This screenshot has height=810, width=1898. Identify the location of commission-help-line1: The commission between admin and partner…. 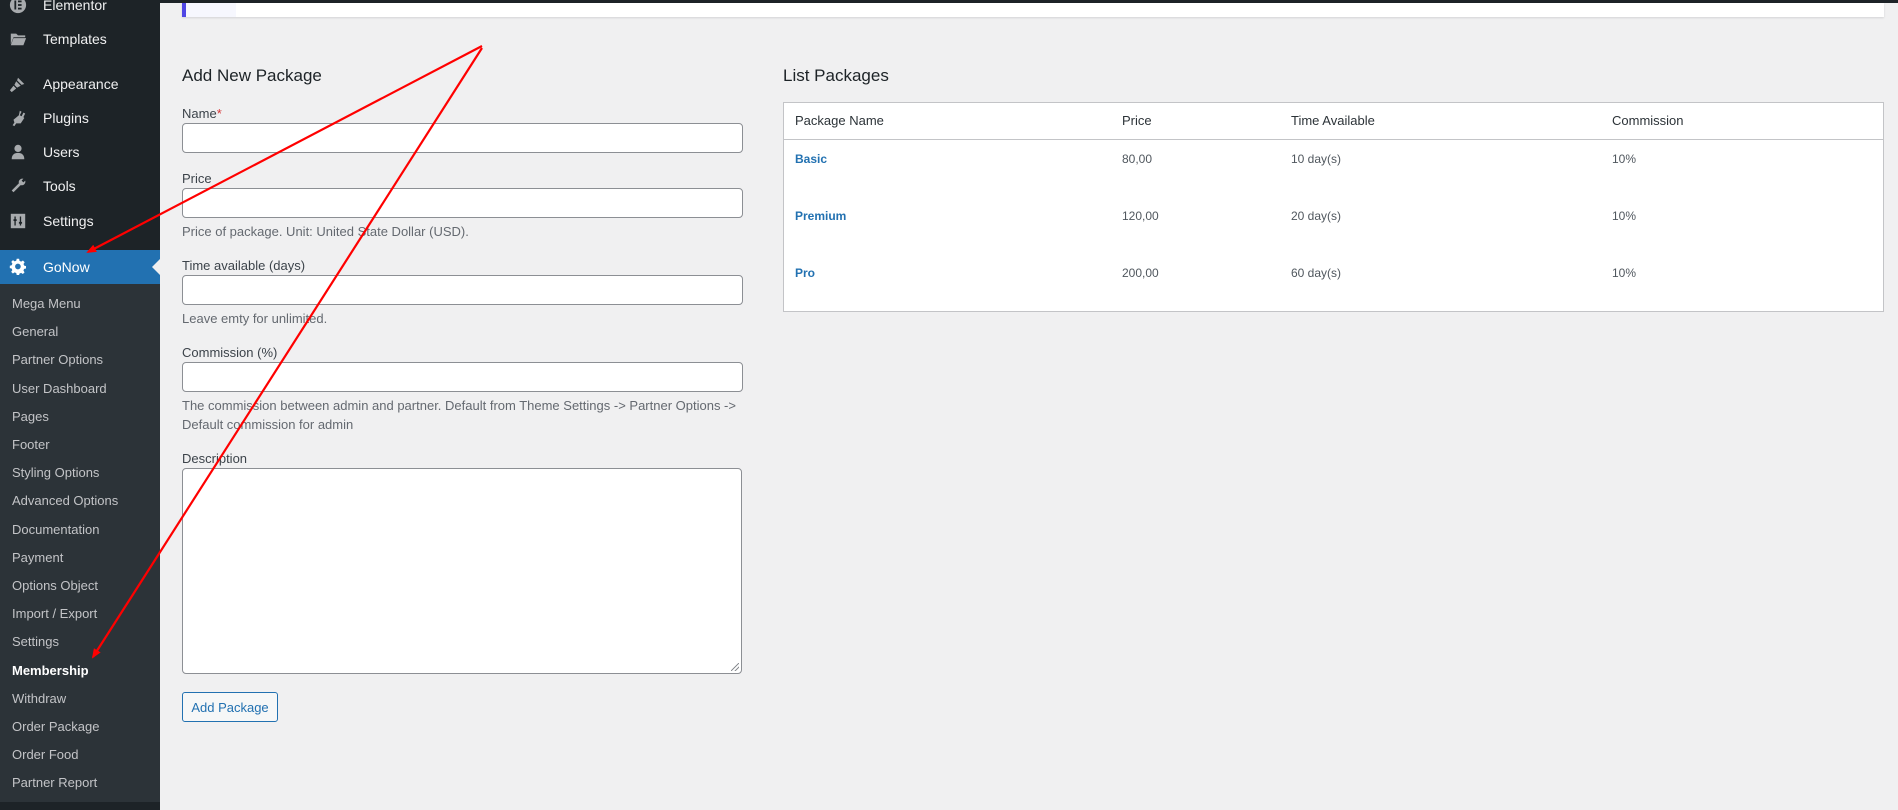
(459, 405).